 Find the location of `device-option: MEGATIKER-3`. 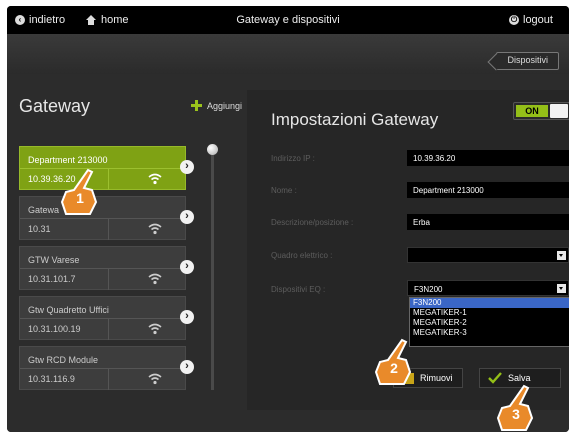

device-option: MEGATIKER-3 is located at coordinates (489, 333).